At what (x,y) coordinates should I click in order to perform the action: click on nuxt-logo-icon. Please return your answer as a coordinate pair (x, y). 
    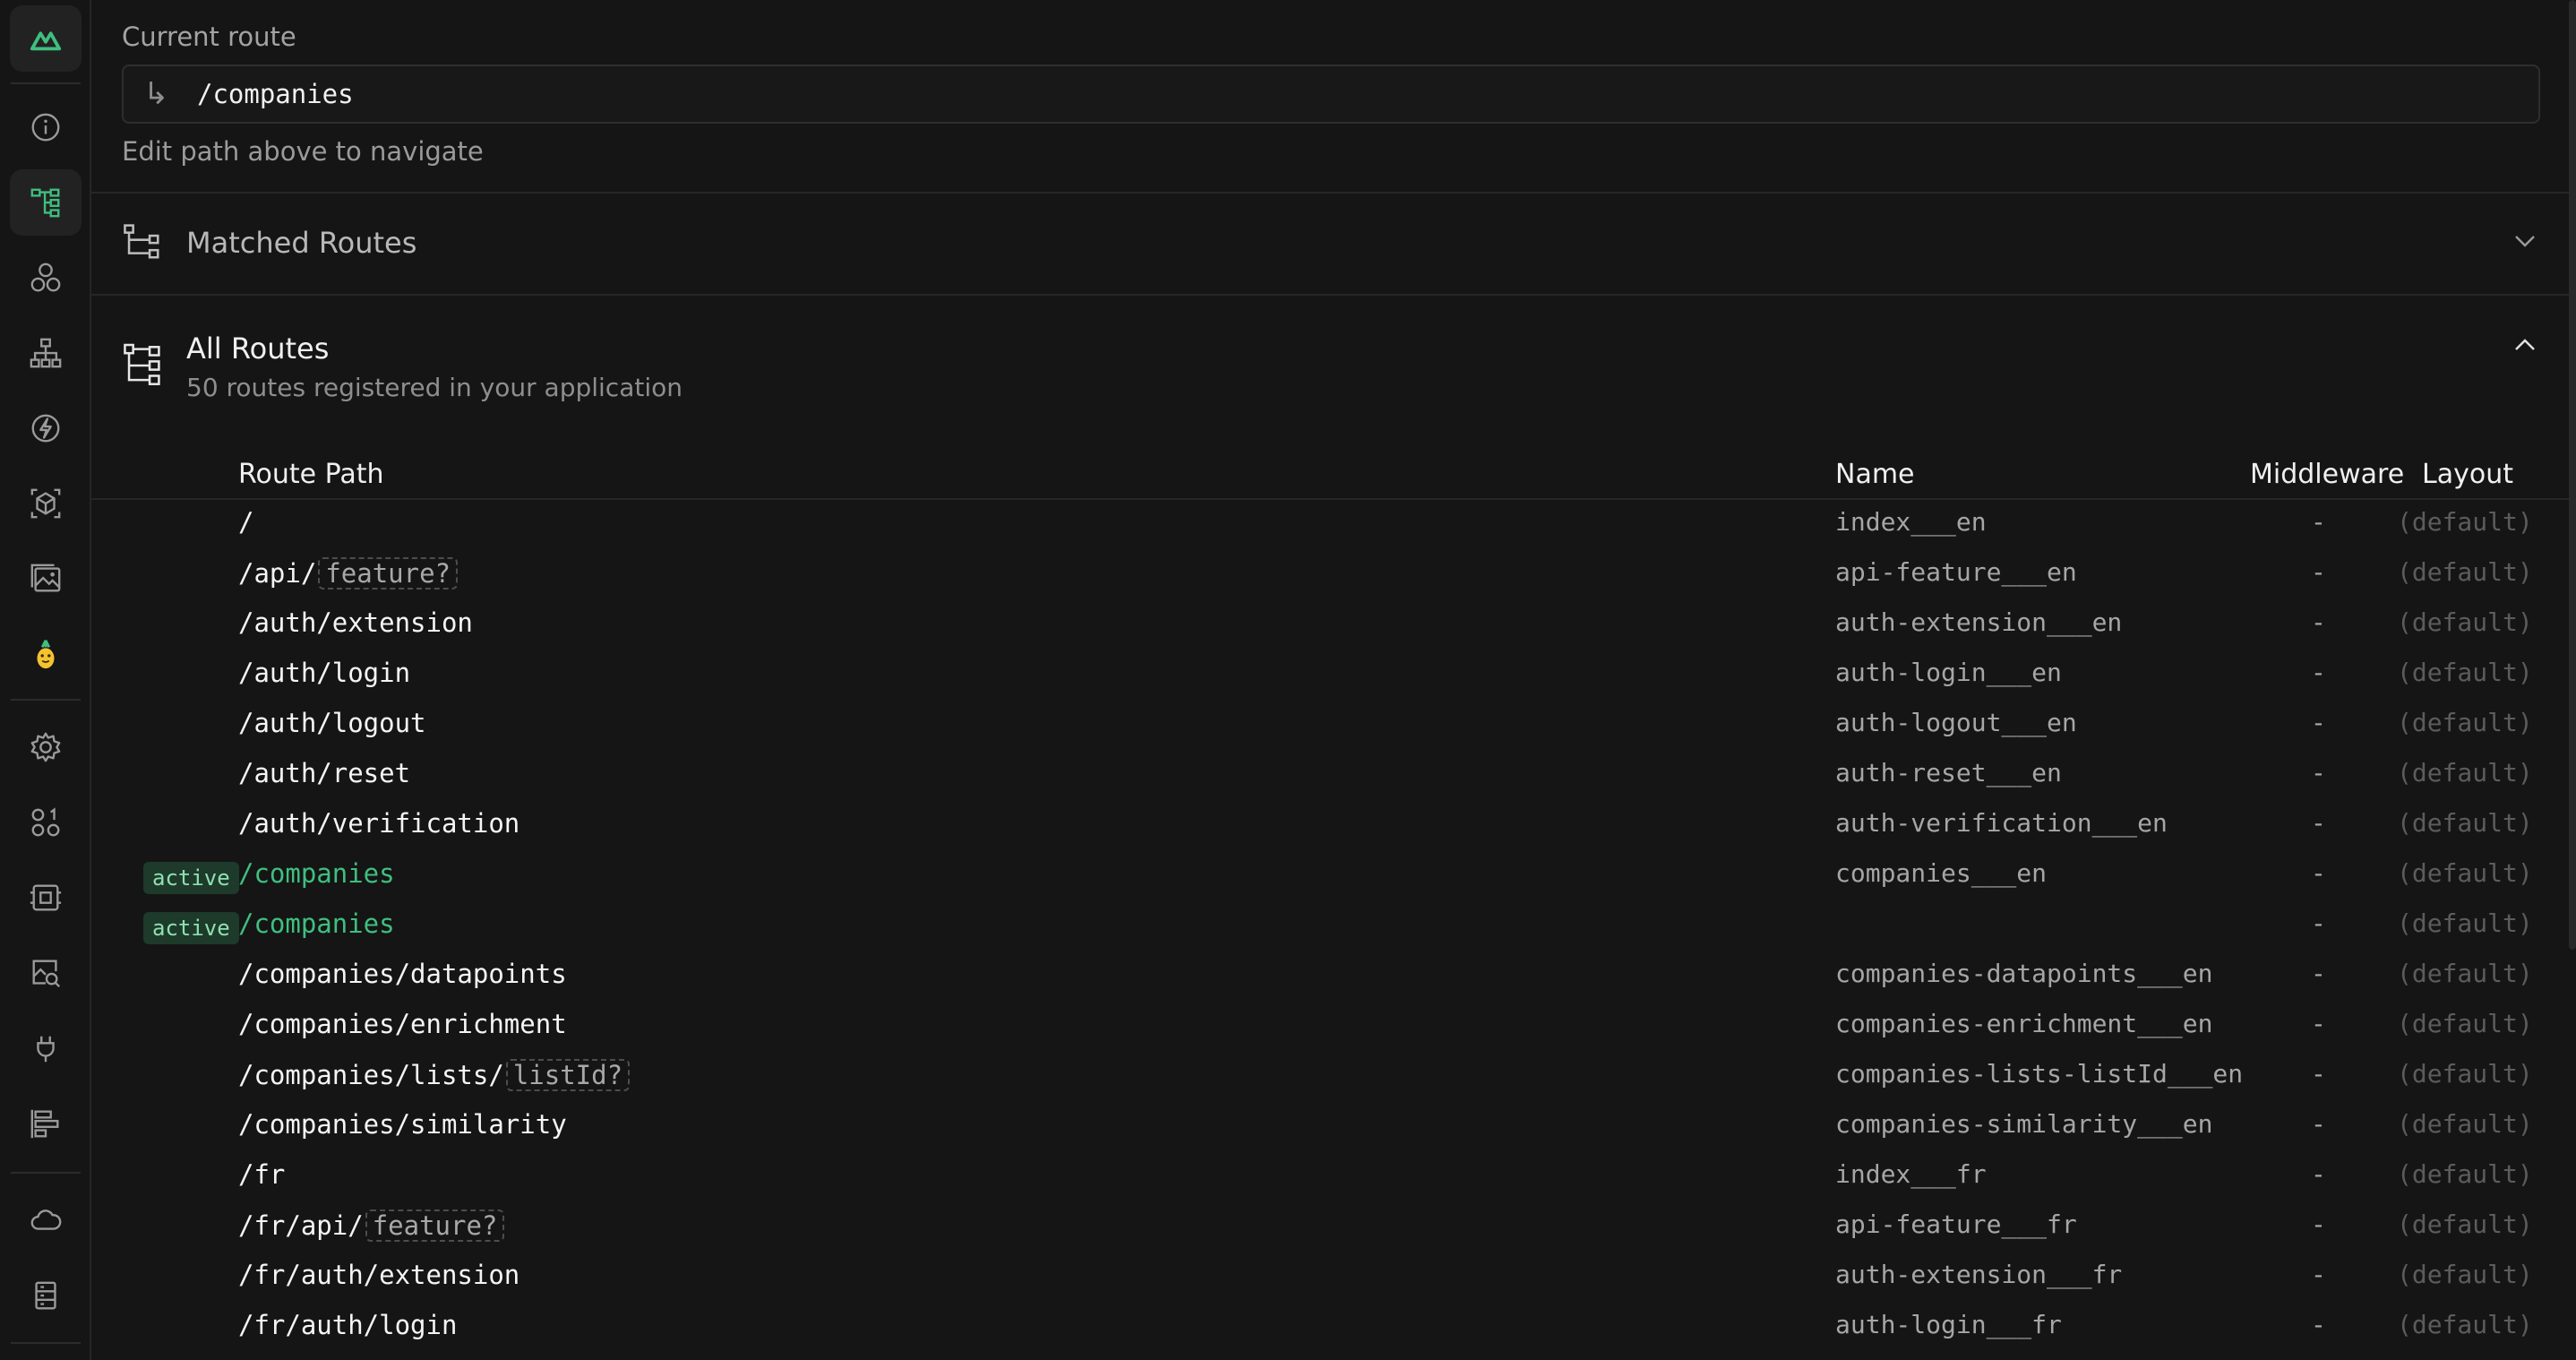
    Looking at the image, I should click on (46, 38).